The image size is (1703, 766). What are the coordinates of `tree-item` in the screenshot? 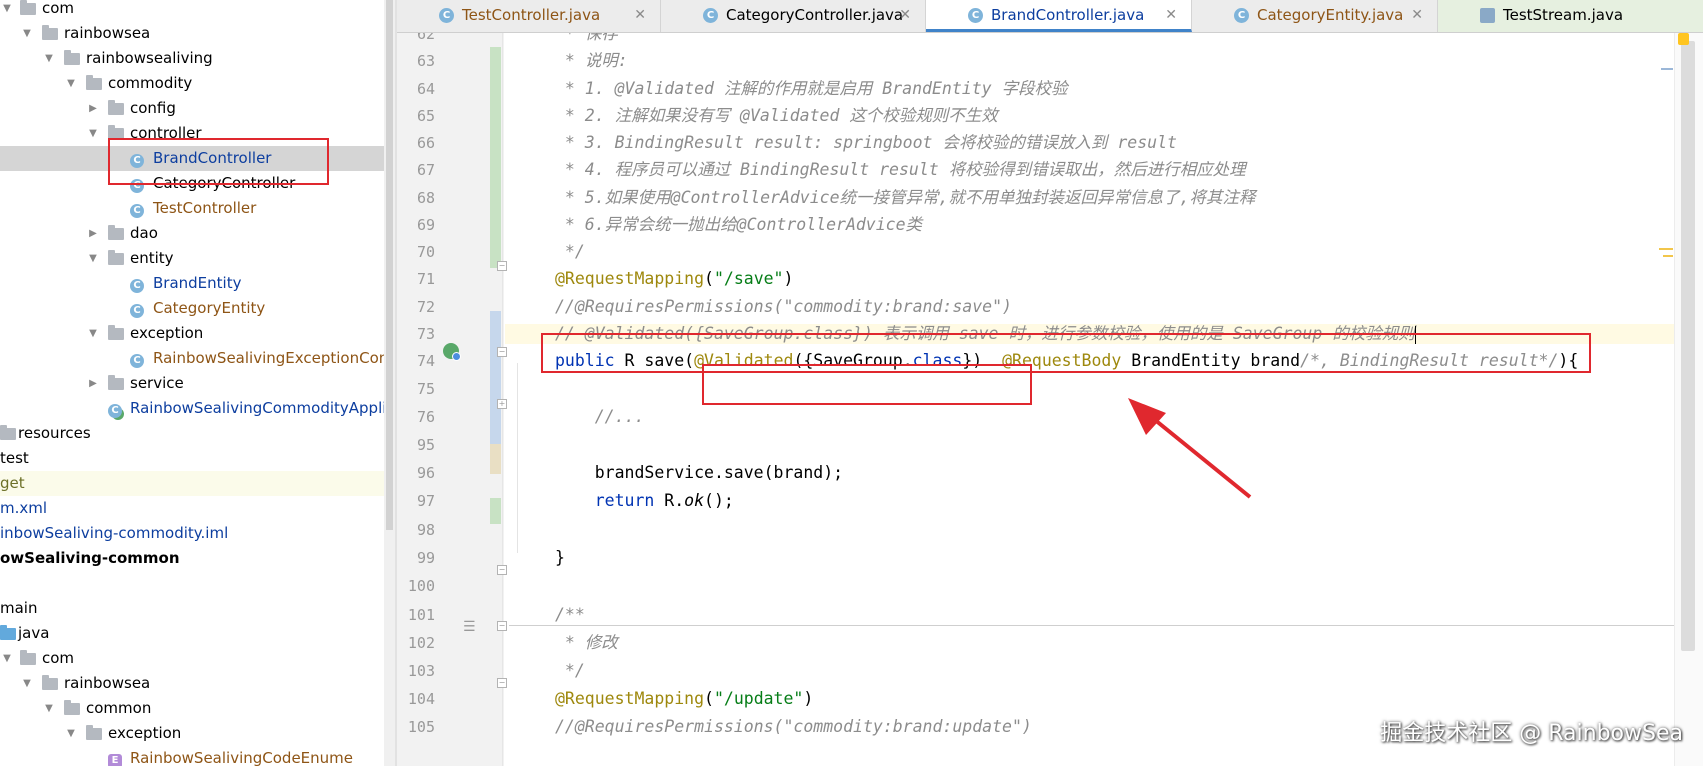 It's located at (192, 583).